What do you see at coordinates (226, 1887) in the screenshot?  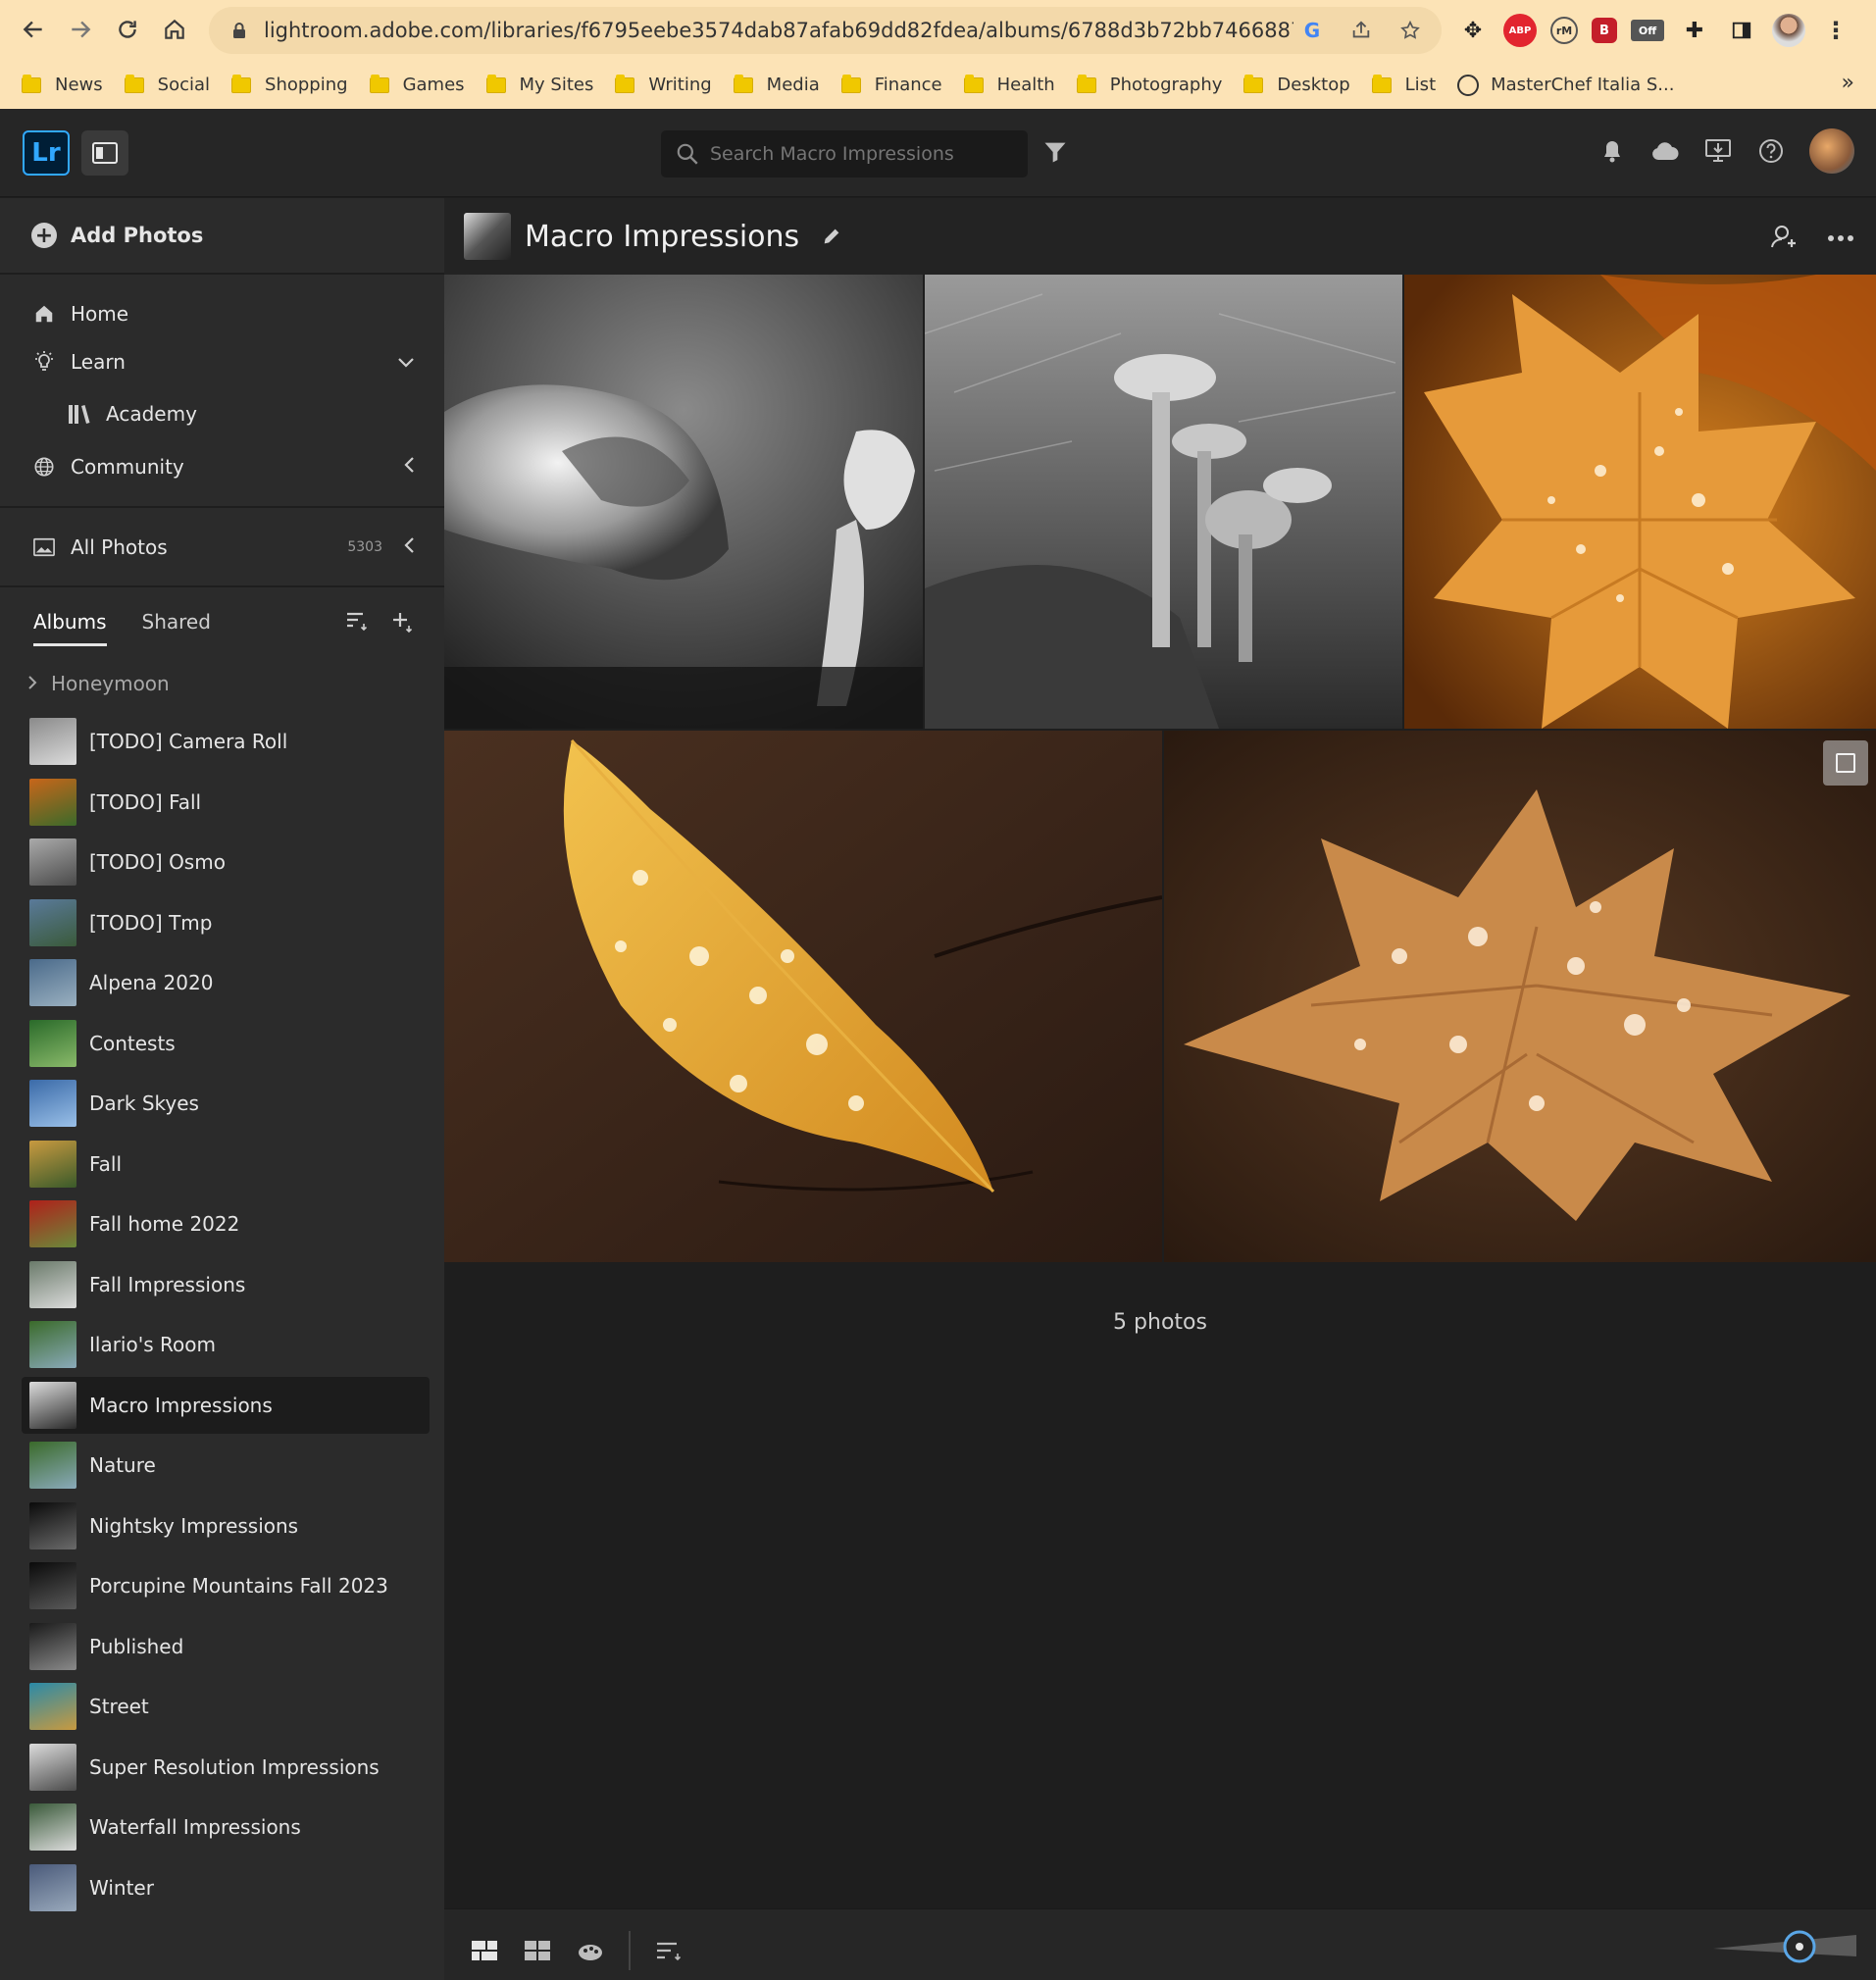 I see `sidebar-album-item: Winter` at bounding box center [226, 1887].